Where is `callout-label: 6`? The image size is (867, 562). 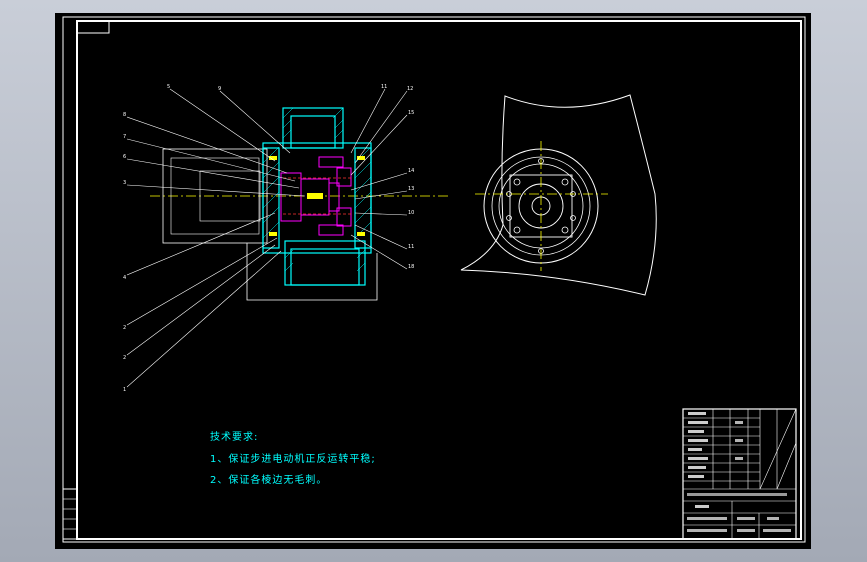 callout-label: 6 is located at coordinates (124, 157).